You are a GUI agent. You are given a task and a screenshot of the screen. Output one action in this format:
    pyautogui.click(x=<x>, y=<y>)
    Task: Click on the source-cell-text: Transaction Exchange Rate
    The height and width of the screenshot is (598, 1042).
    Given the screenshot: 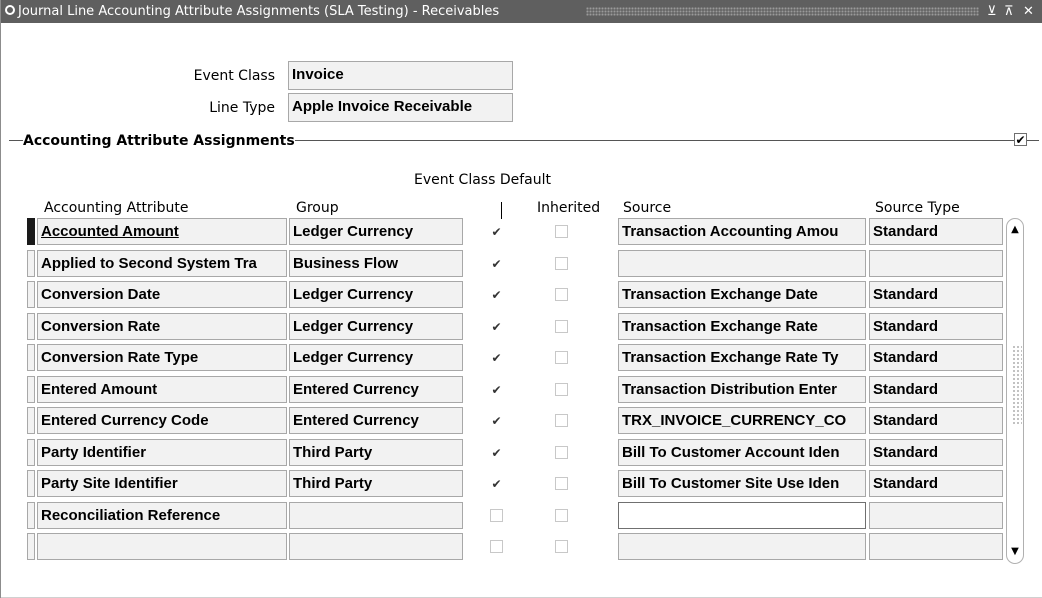 What is the action you would take?
    pyautogui.click(x=720, y=326)
    